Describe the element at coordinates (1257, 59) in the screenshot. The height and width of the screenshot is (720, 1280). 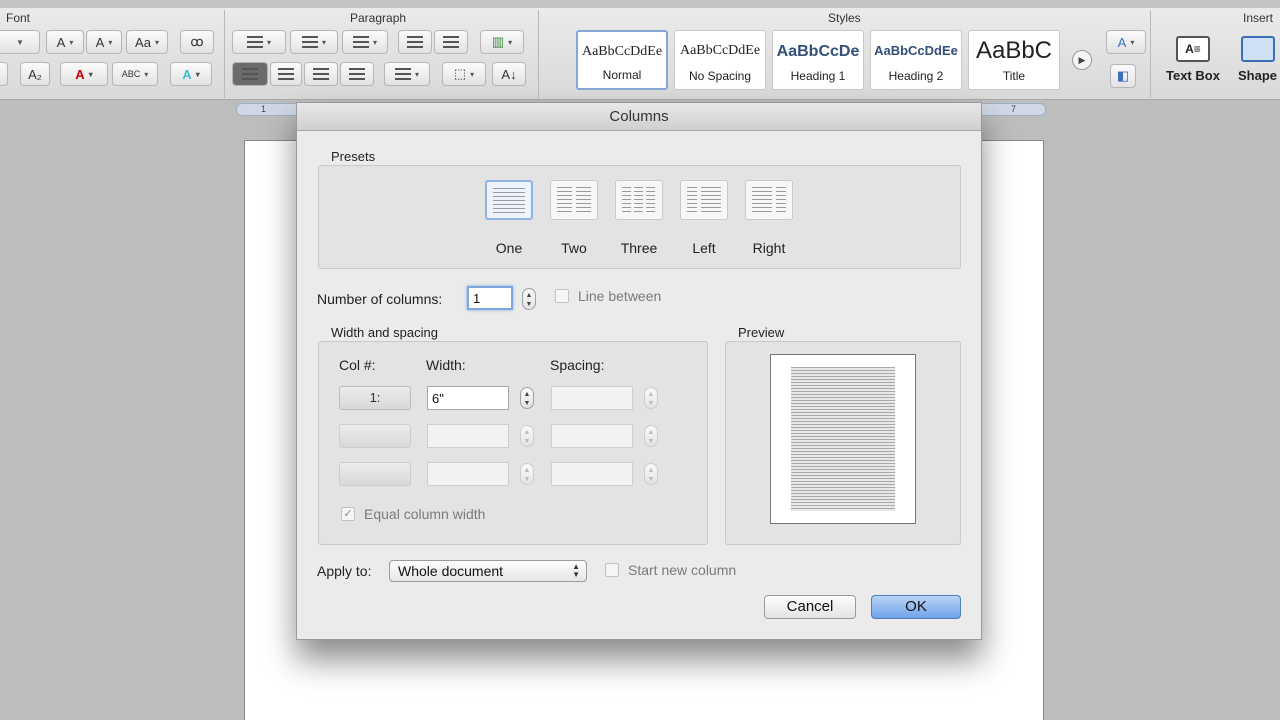
I see `shape-button: Shape` at that location.